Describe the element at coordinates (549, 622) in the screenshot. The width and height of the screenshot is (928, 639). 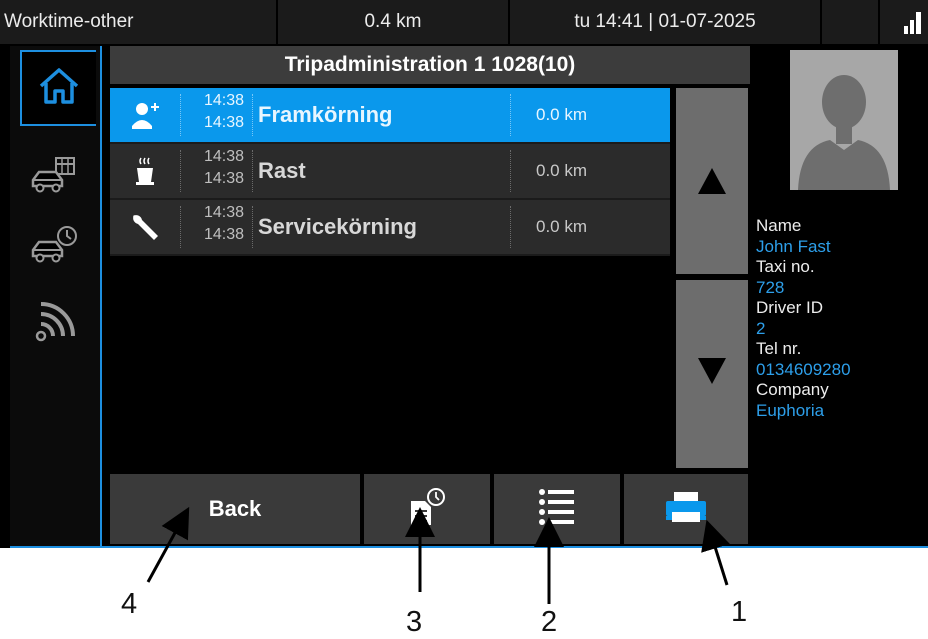
I see `callout-2: 2` at that location.